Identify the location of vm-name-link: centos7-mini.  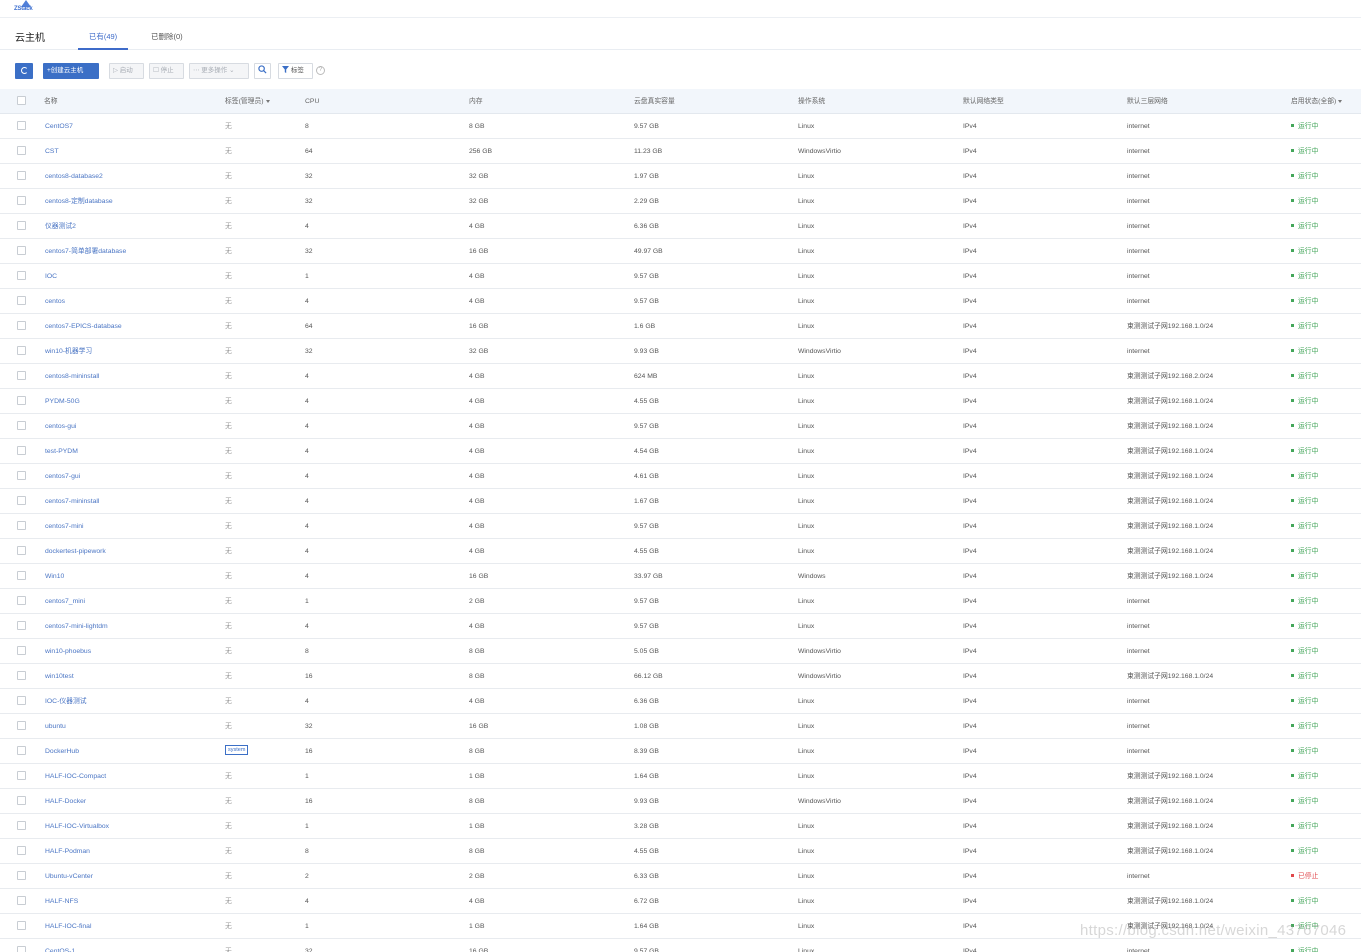
(130, 526).